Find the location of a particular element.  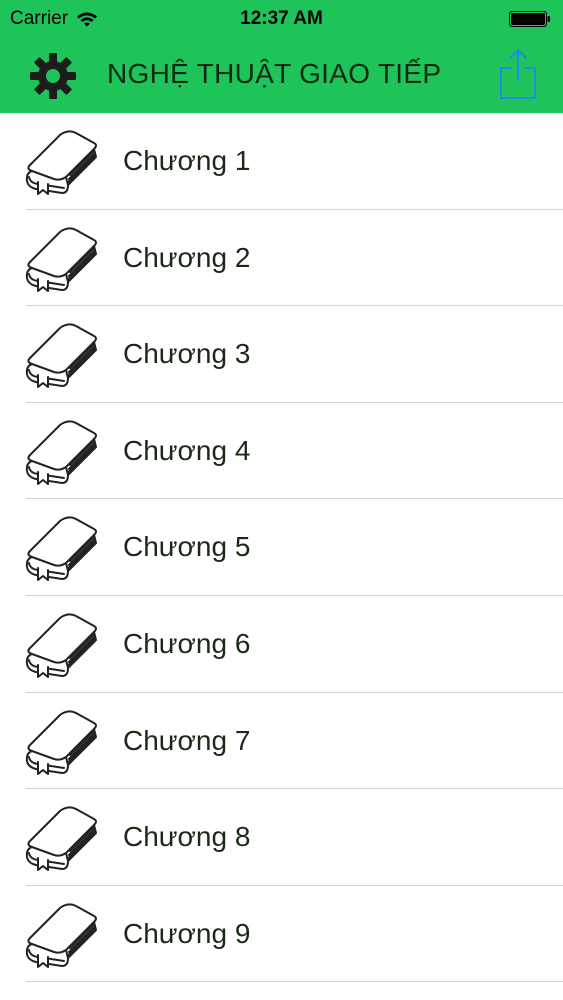

share-icon is located at coordinates (518, 74).